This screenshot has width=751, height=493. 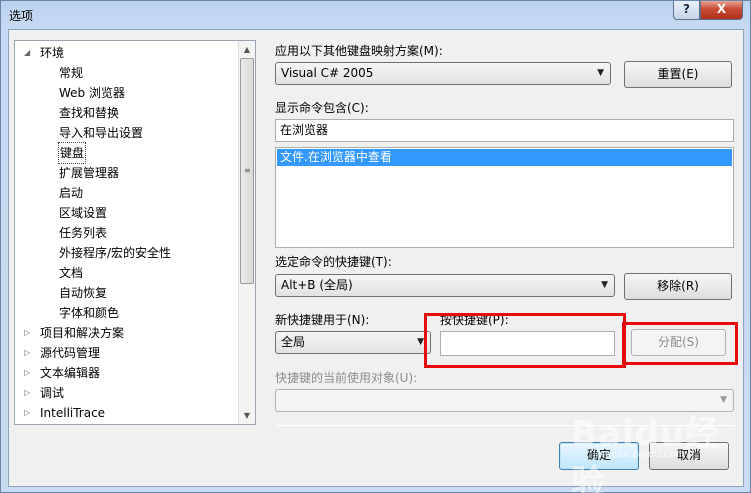 What do you see at coordinates (126, 53) in the screenshot?
I see `tree-item: ◢ 环境` at bounding box center [126, 53].